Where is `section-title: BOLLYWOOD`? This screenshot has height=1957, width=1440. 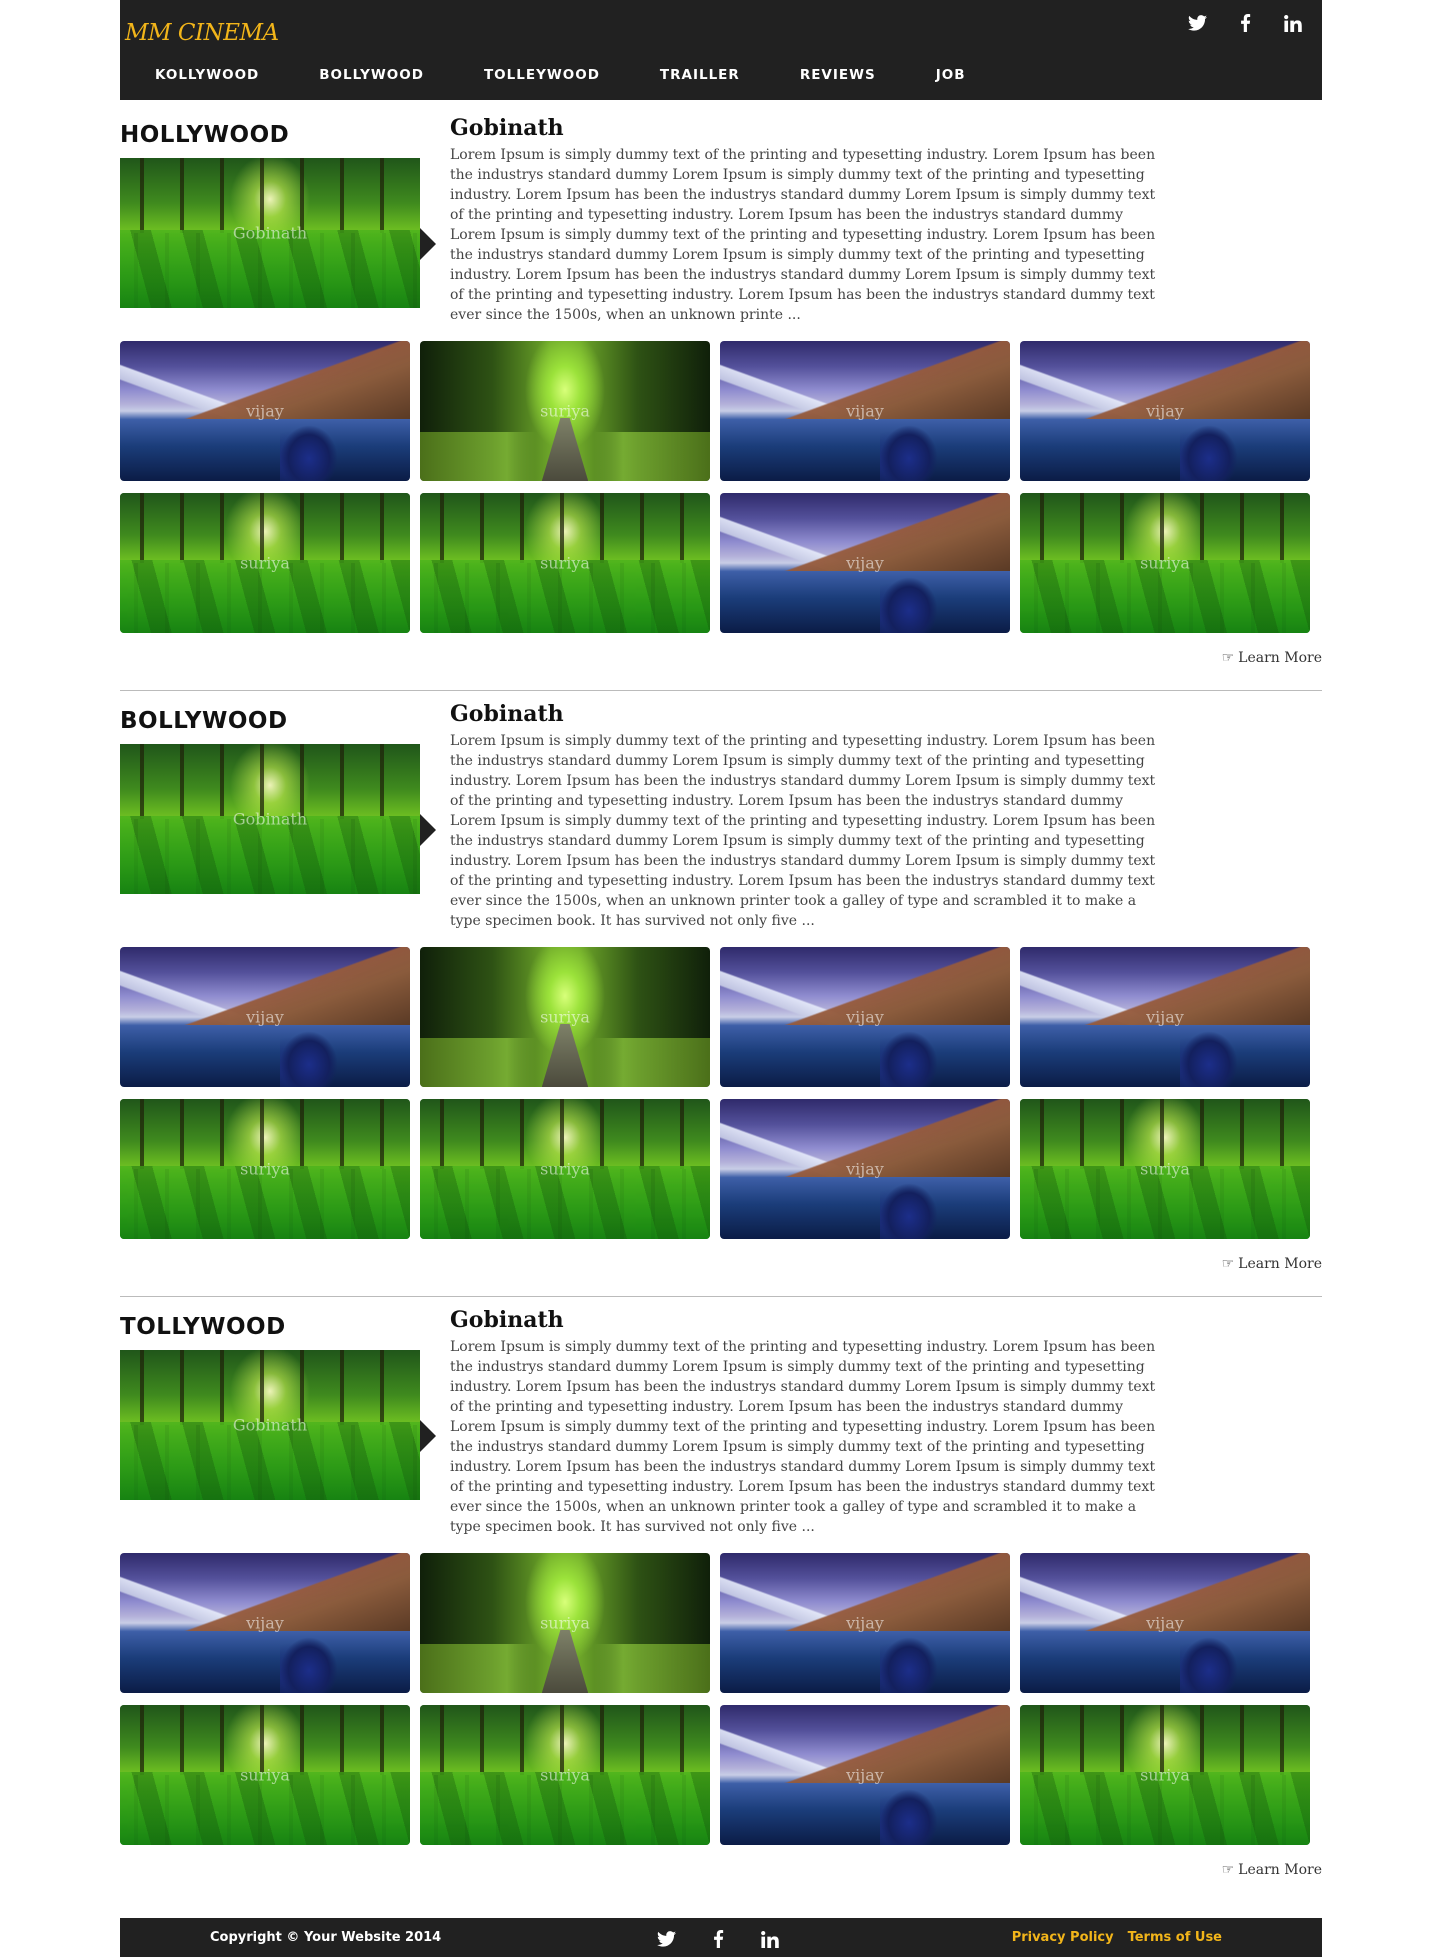
section-title: BOLLYWOOD is located at coordinates (204, 721).